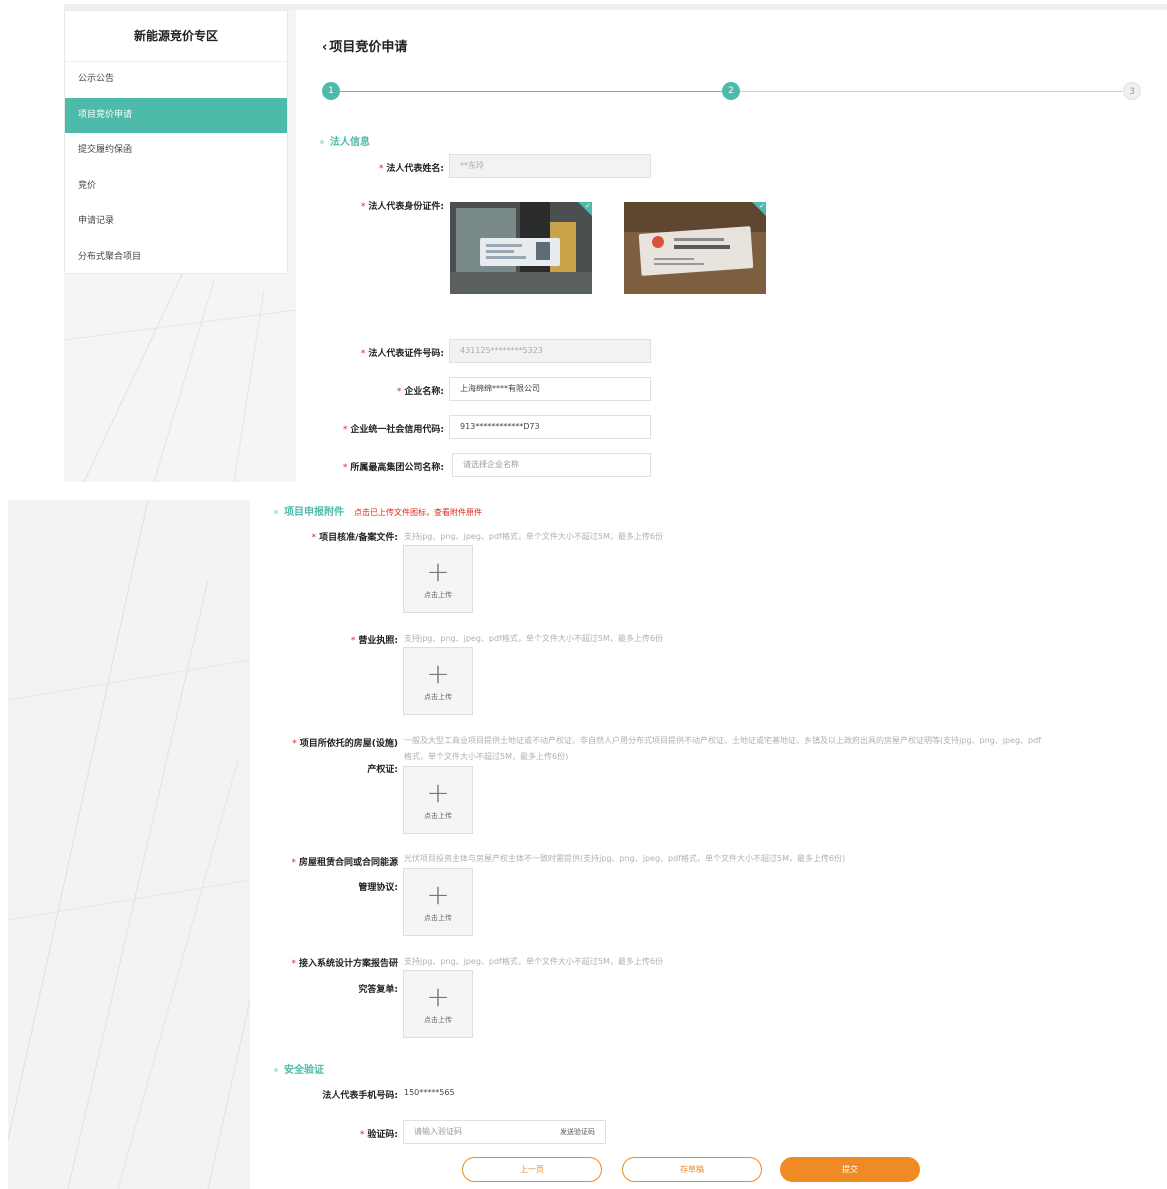 The height and width of the screenshot is (1189, 1167). I want to click on legal-id-card-label: * 法人代表身份证件:, so click(402, 207).